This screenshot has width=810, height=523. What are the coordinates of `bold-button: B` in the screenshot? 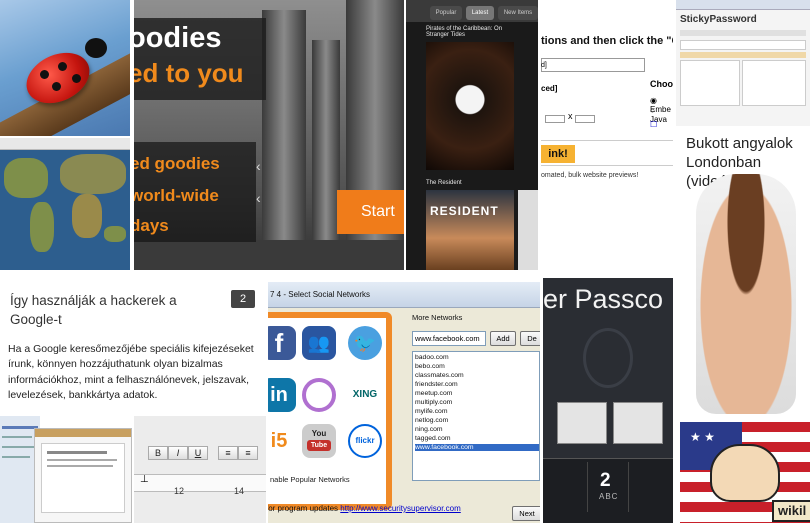 It's located at (158, 453).